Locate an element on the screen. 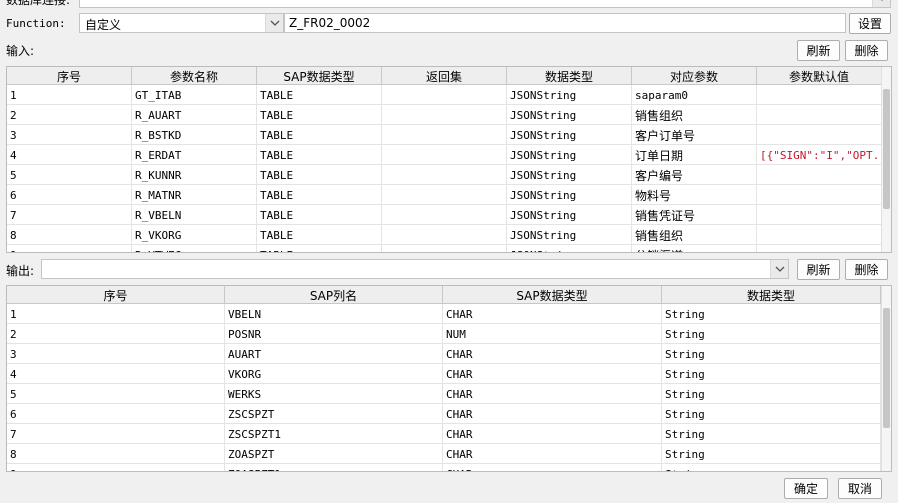 The image size is (898, 503). table-cell: 分销渠道 is located at coordinates (694, 248).